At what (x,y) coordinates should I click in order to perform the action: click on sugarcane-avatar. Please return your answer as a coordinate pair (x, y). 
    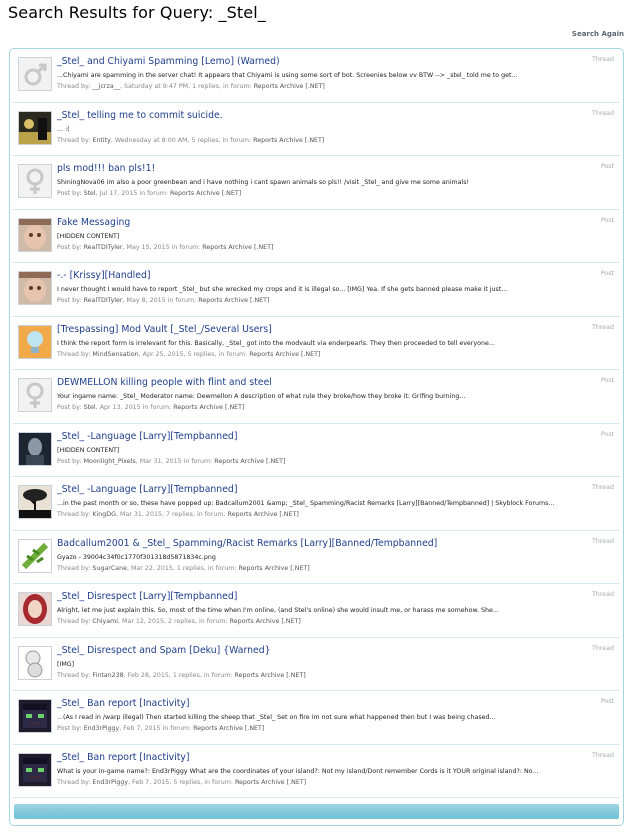
    Looking at the image, I should click on (35, 555).